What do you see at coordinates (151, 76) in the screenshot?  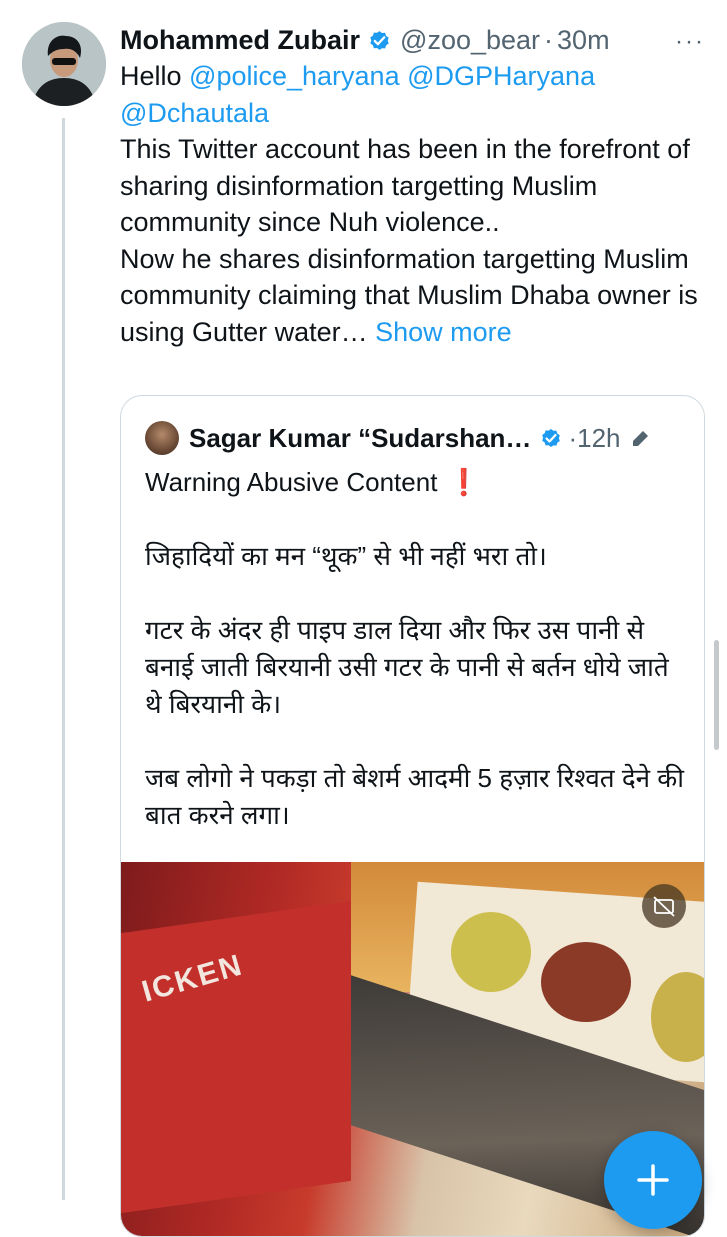 I see `greeting: Hello` at bounding box center [151, 76].